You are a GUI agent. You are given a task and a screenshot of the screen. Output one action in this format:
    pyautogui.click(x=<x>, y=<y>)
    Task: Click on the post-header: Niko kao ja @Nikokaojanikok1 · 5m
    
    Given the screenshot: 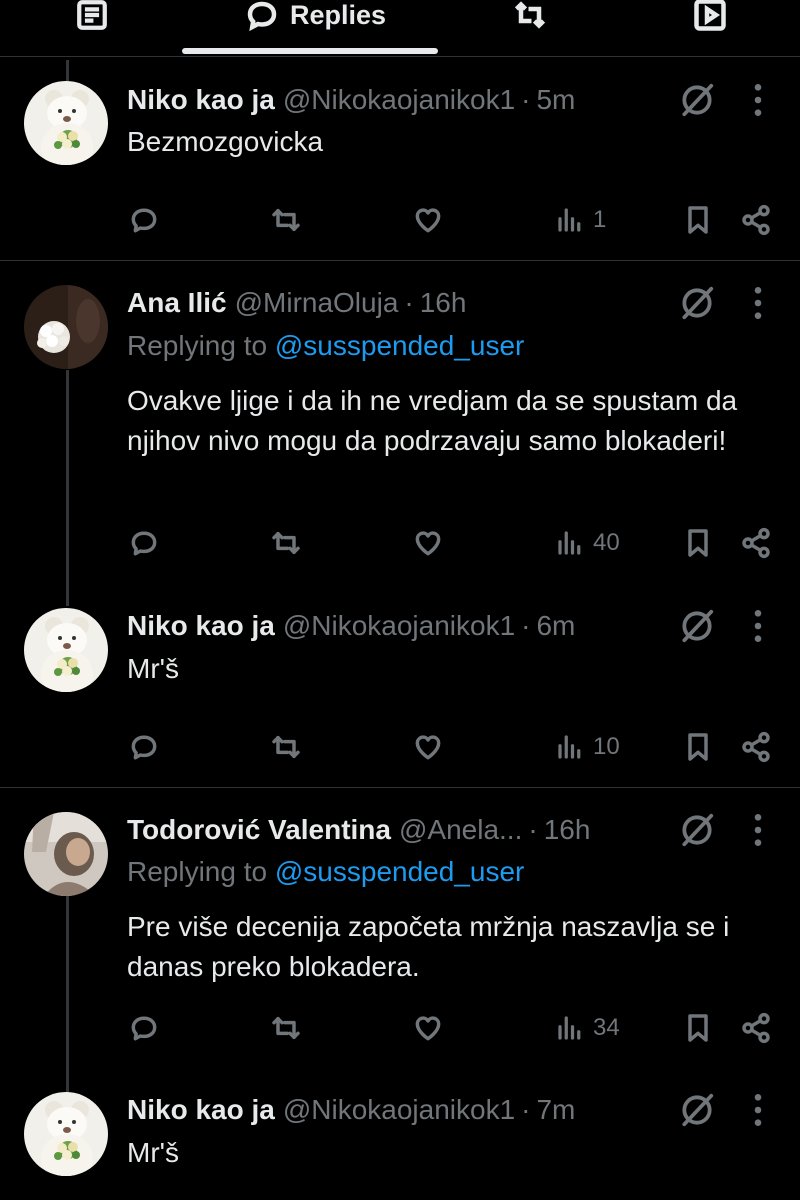 What is the action you would take?
    pyautogui.click(x=351, y=100)
    